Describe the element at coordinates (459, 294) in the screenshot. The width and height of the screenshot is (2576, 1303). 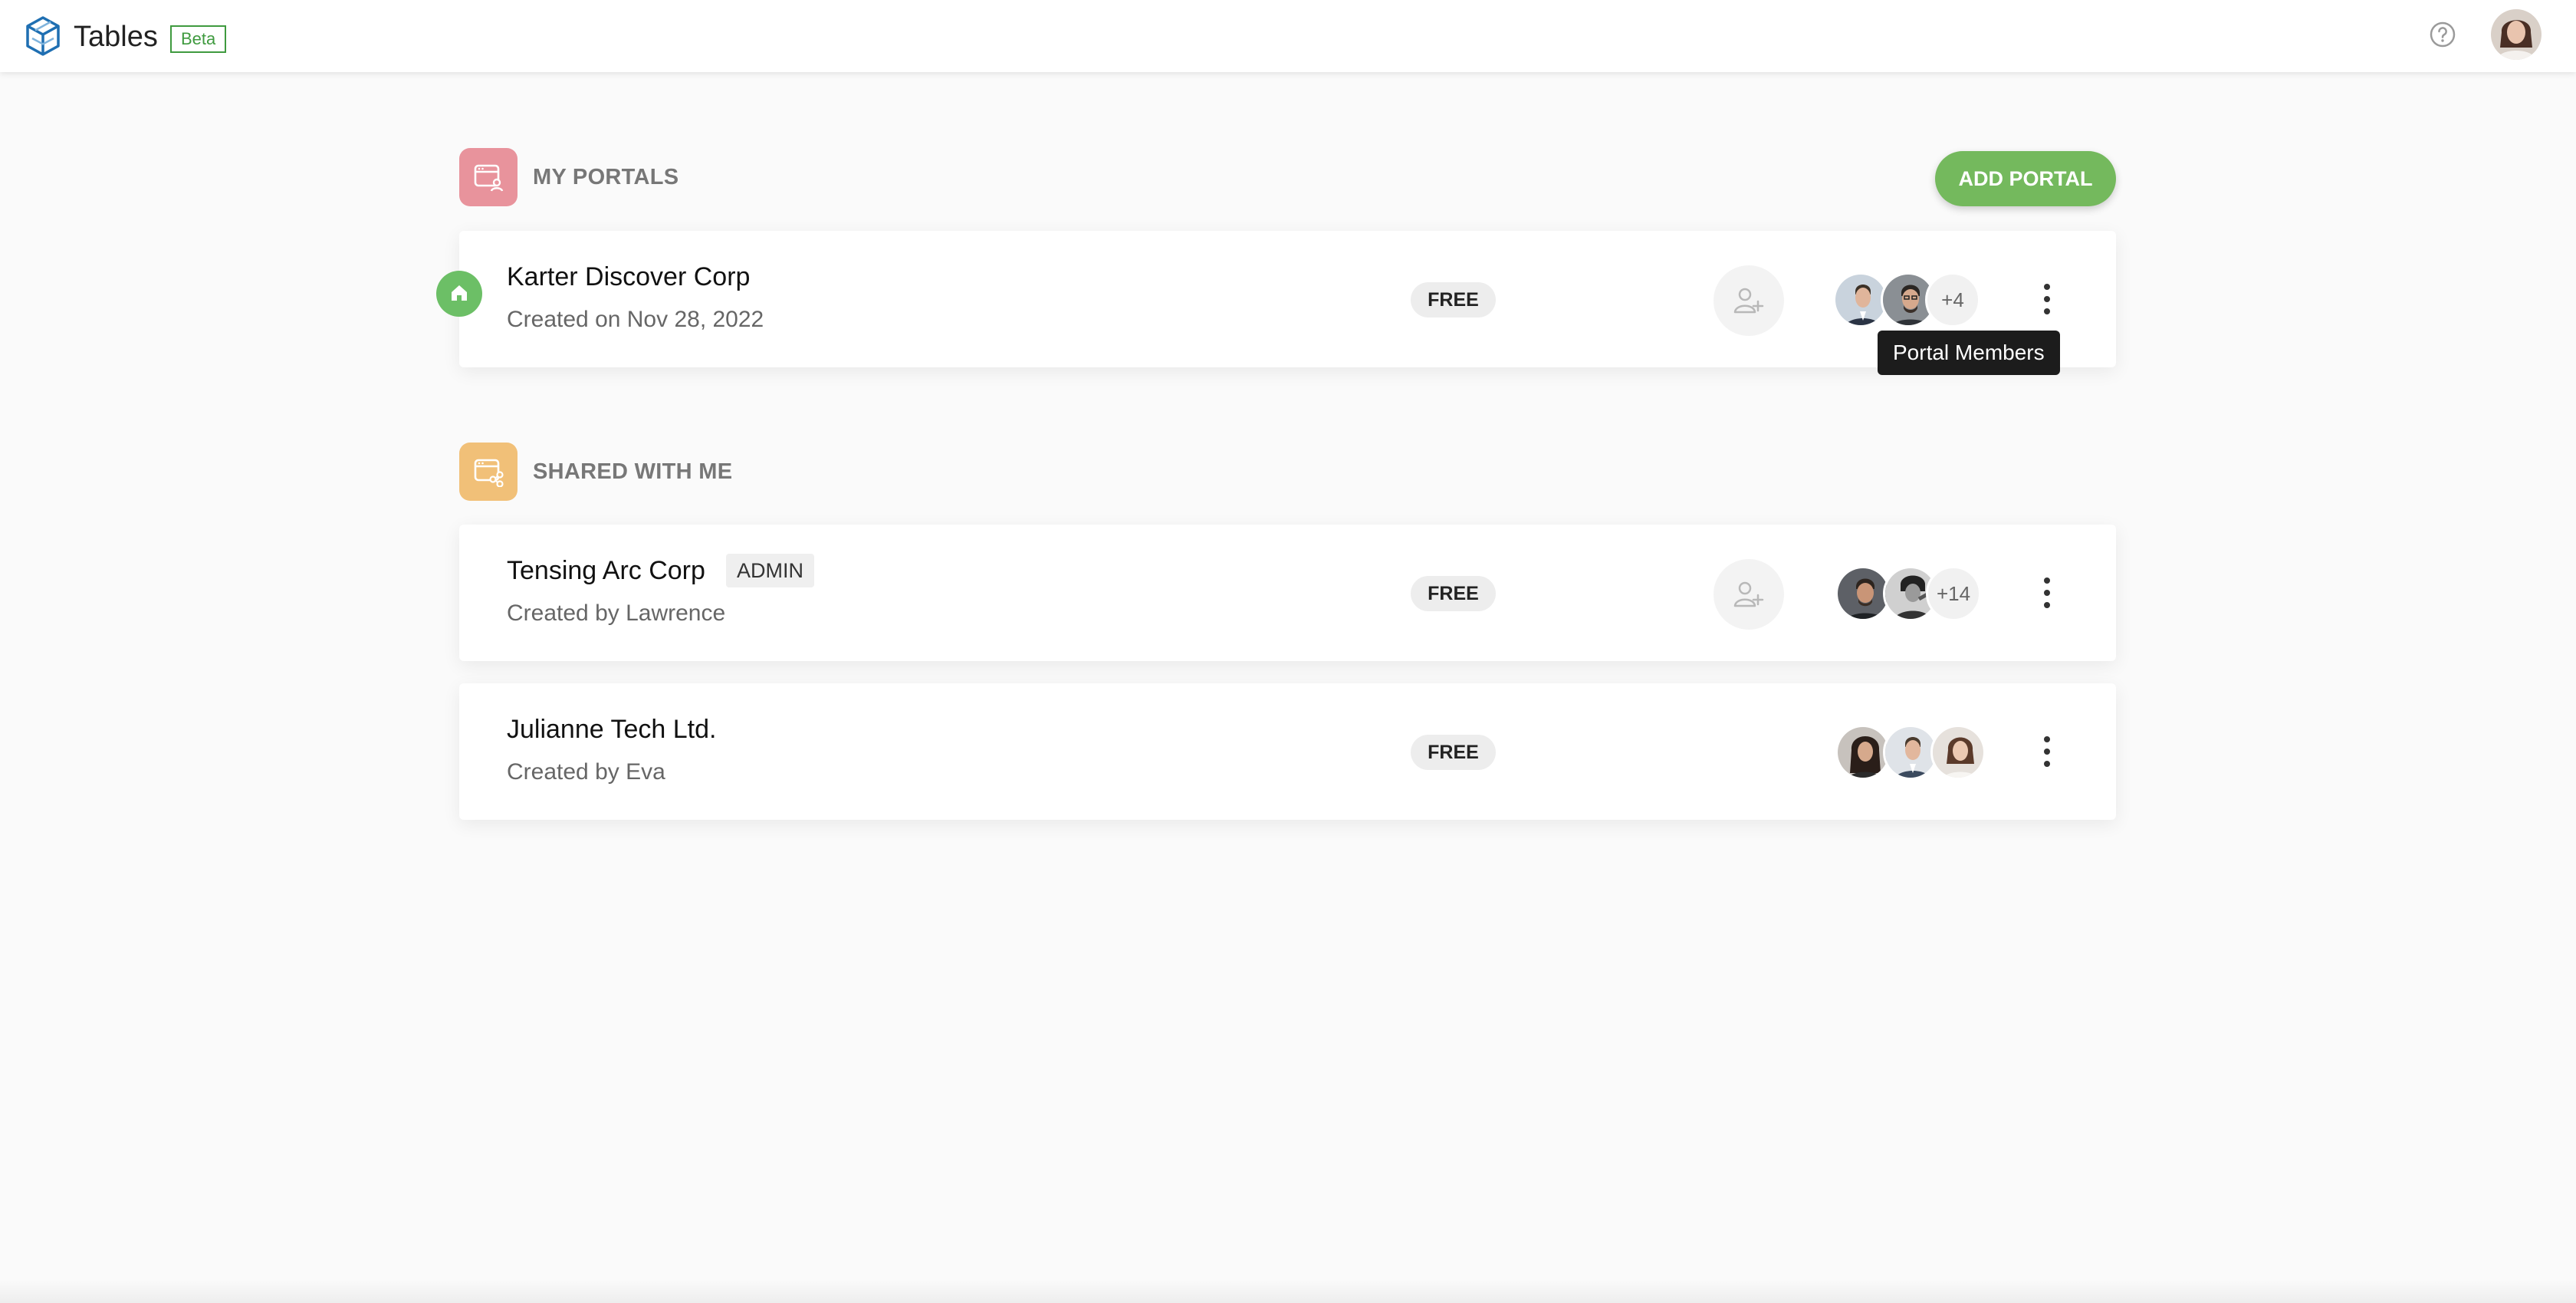
I see `home-icon` at that location.